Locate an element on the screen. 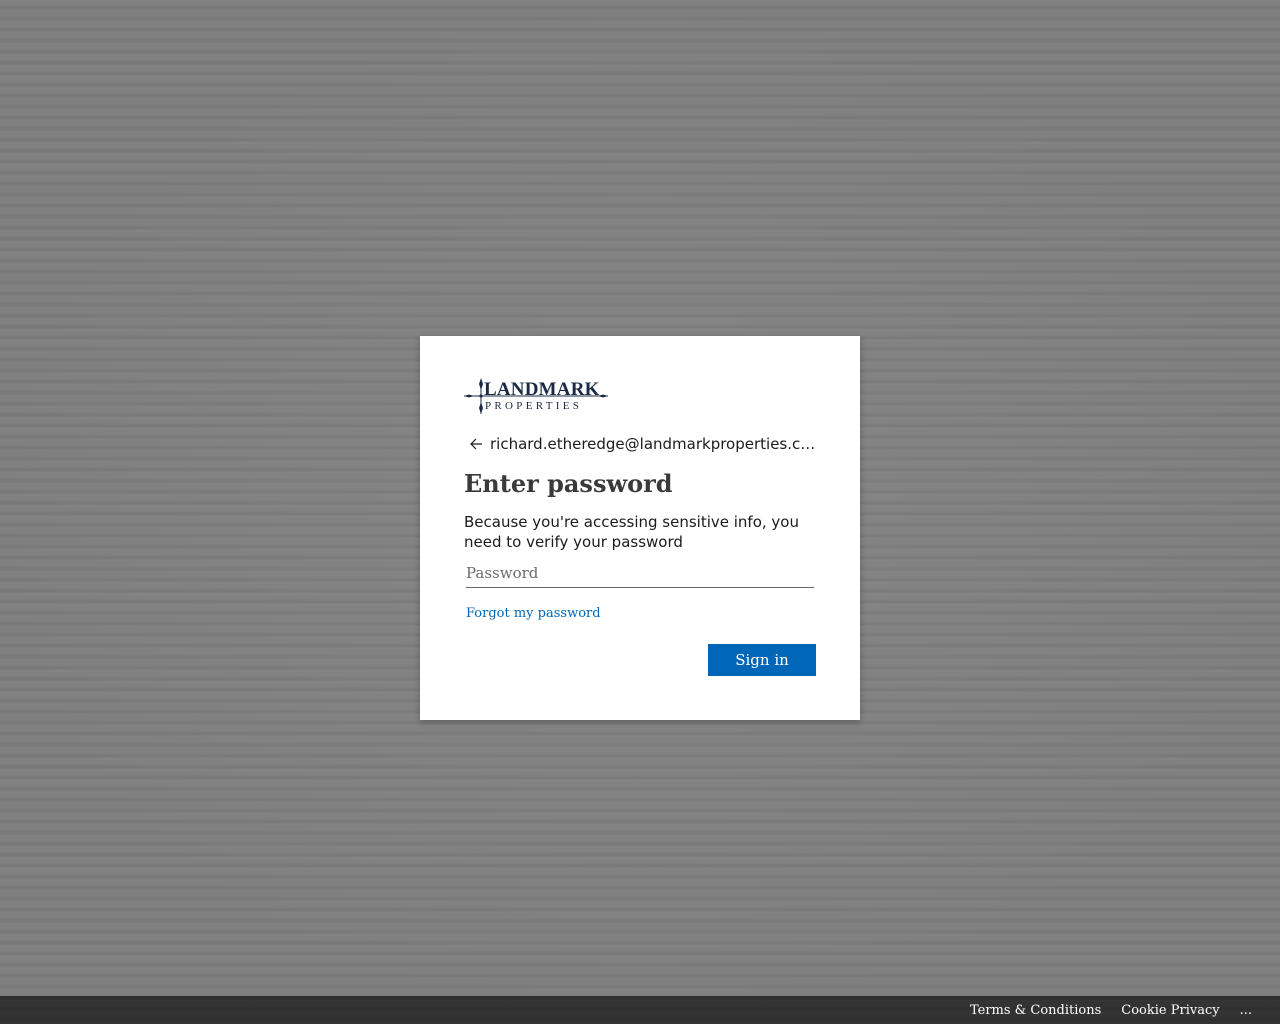  company-logo: LANDMARK PROPERTIES is located at coordinates (536, 398).